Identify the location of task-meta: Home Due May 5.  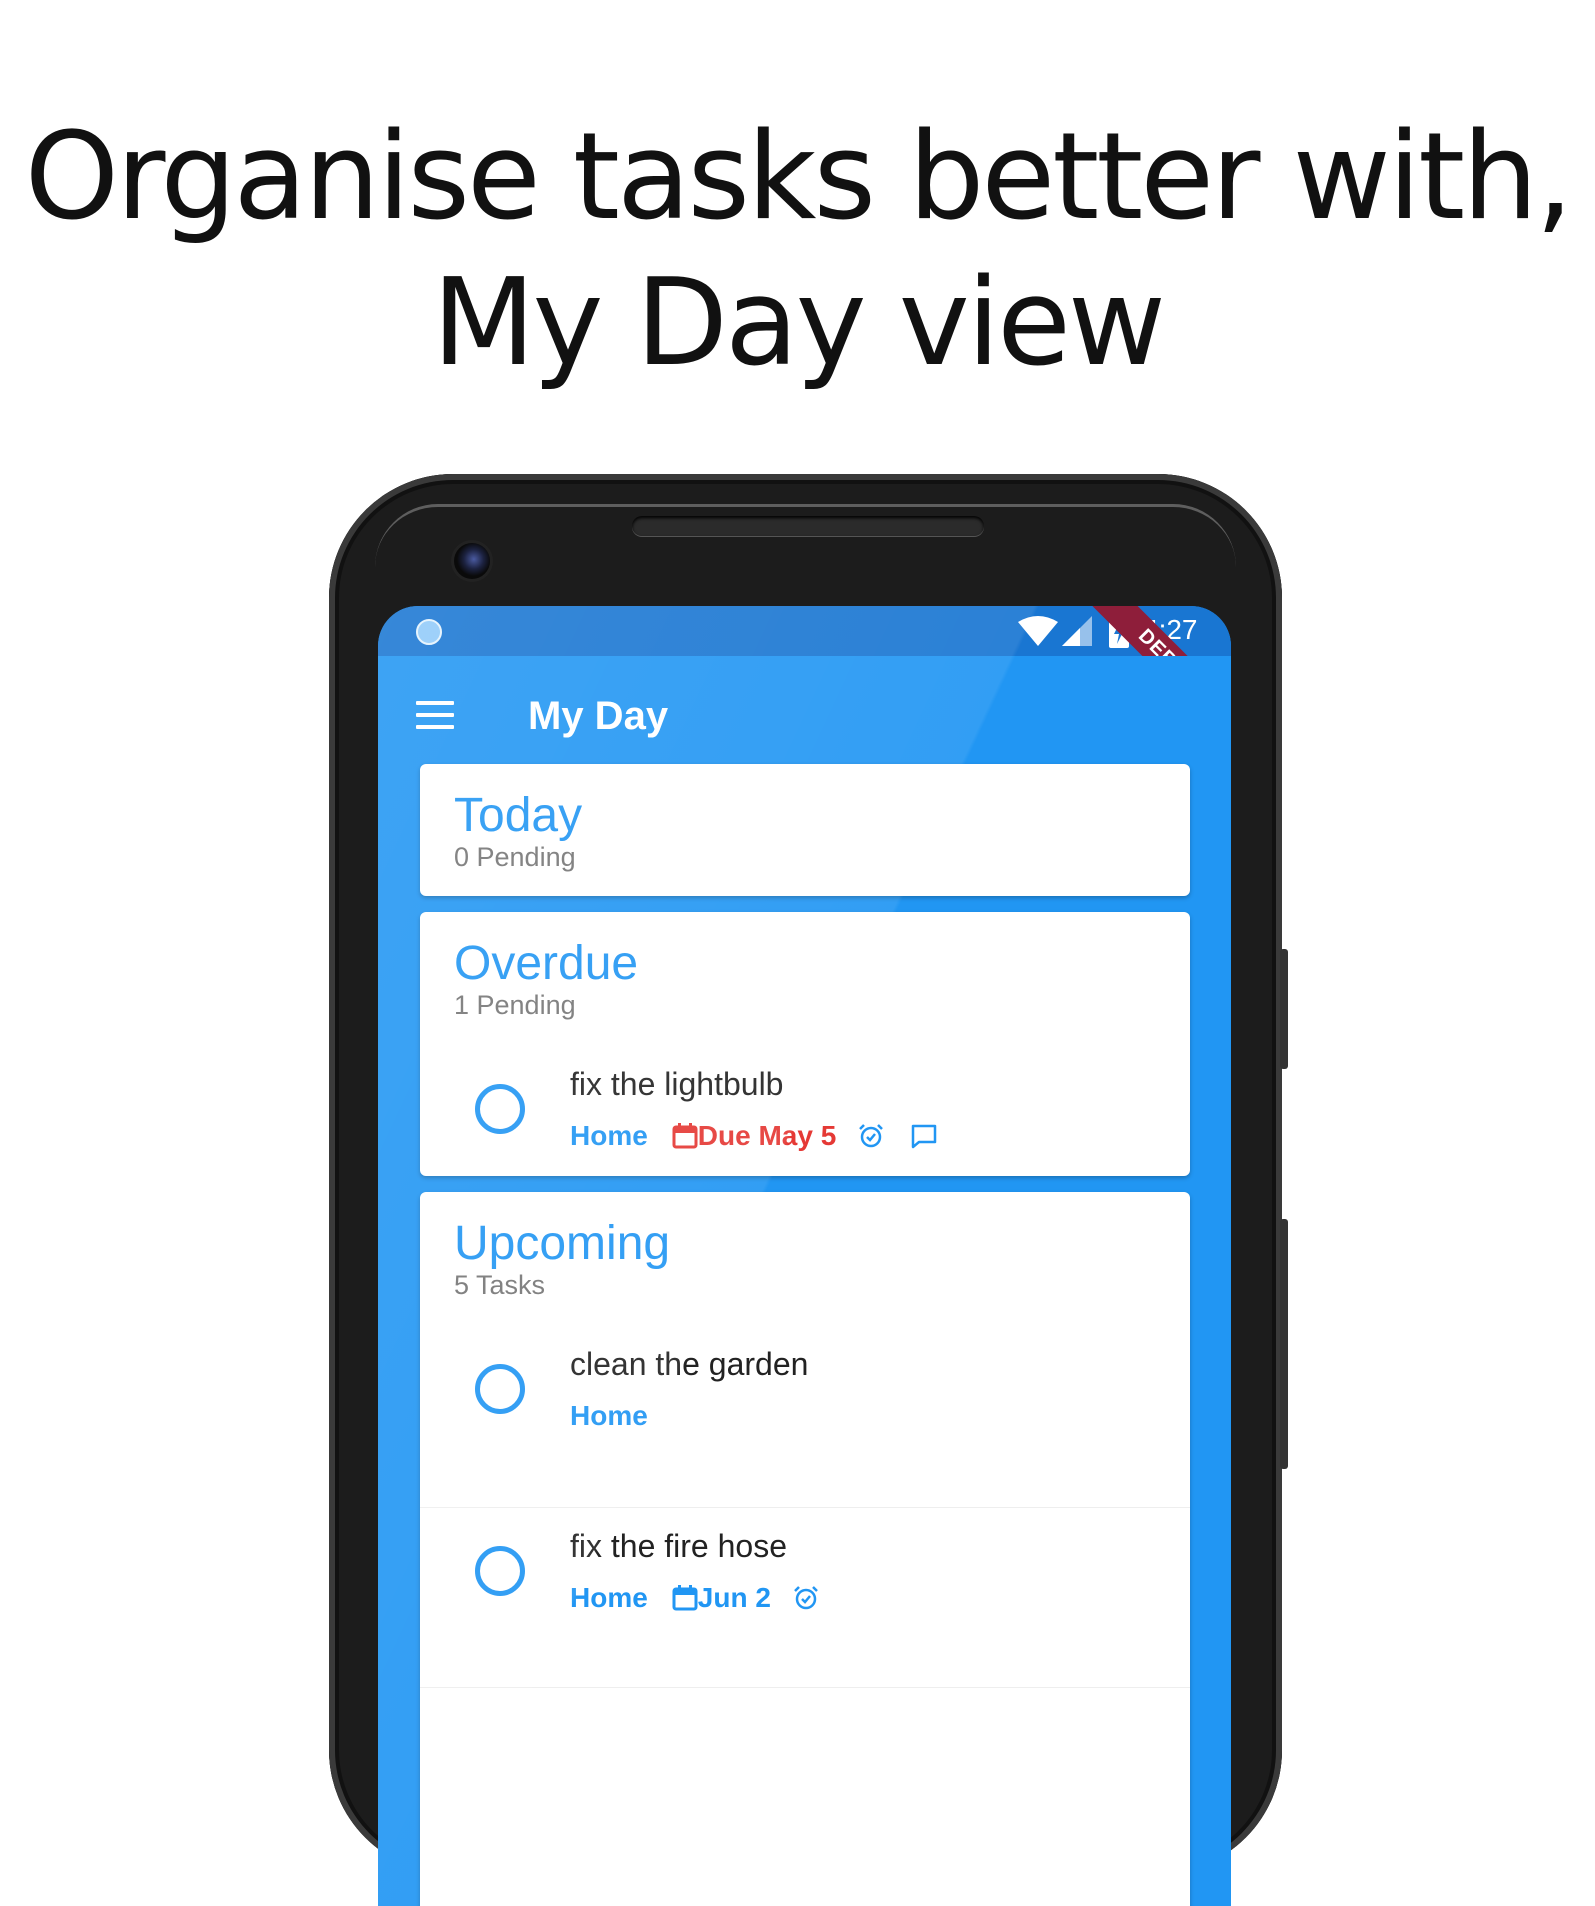
(767, 1136).